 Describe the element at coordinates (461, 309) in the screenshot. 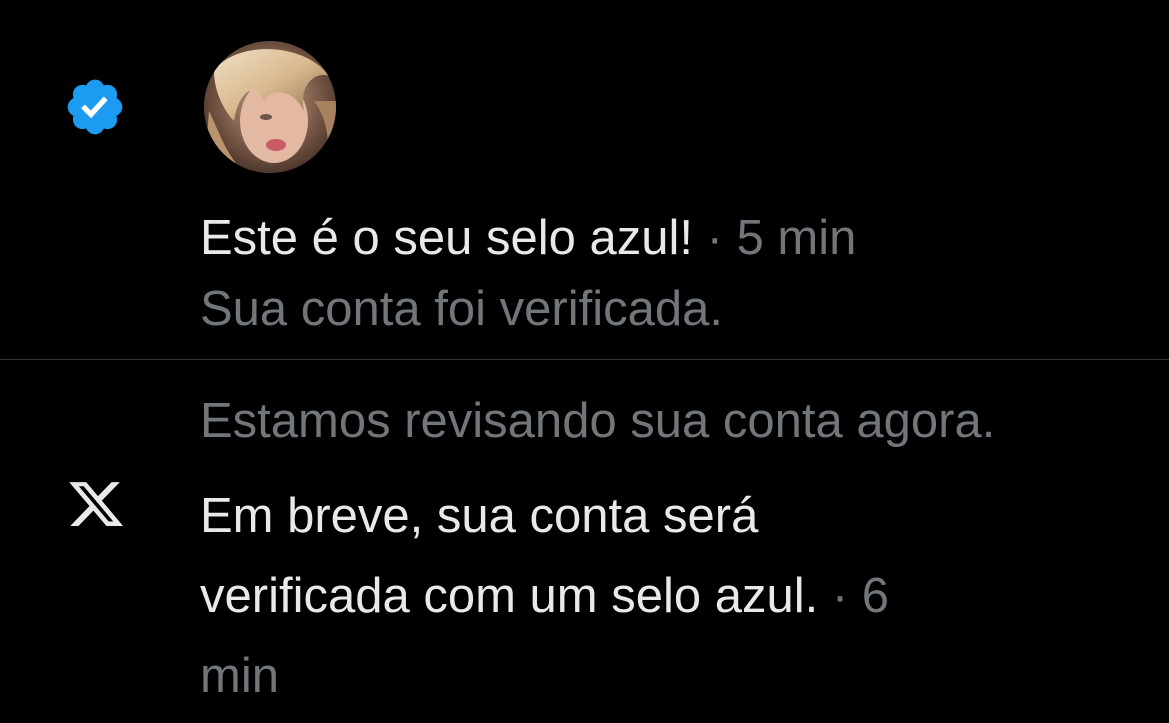

I see `notification-subtitle: Sua conta foi verificada.` at that location.